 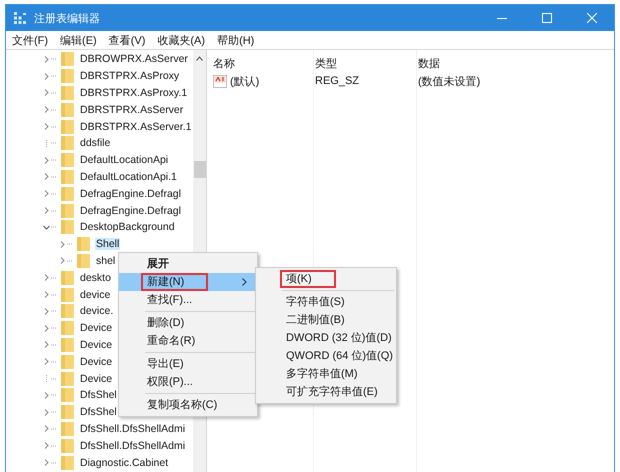 What do you see at coordinates (449, 81) in the screenshot?
I see `table-cell-text: (数值未设置)` at bounding box center [449, 81].